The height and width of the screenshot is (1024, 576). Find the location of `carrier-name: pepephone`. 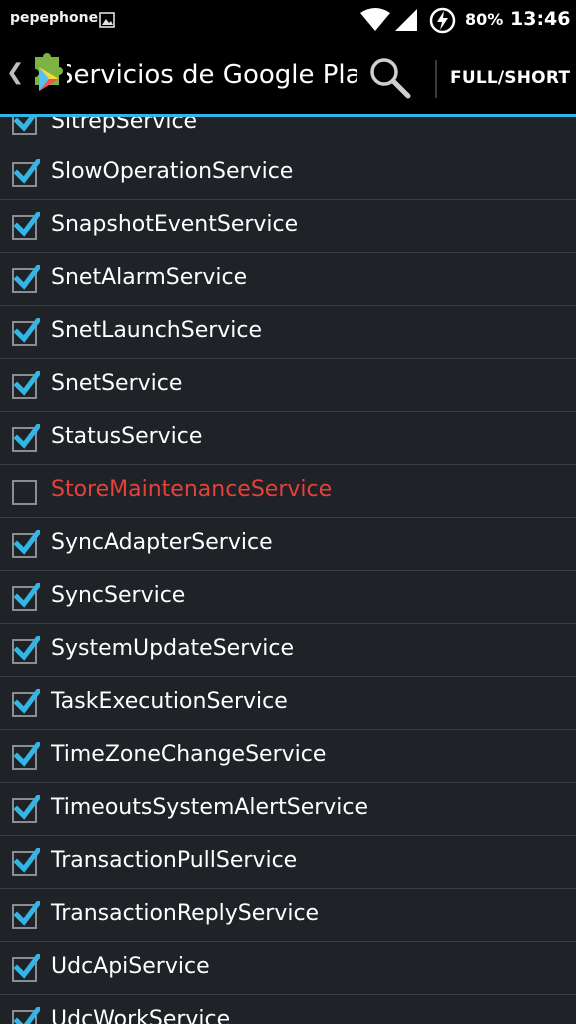

carrier-name: pepephone is located at coordinates (54, 18).